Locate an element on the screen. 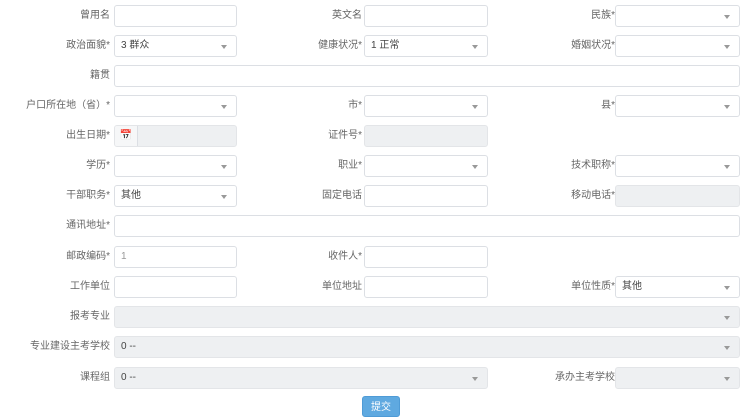 This screenshot has height=418, width=741. political-status-select: 3 群众 is located at coordinates (175, 46).